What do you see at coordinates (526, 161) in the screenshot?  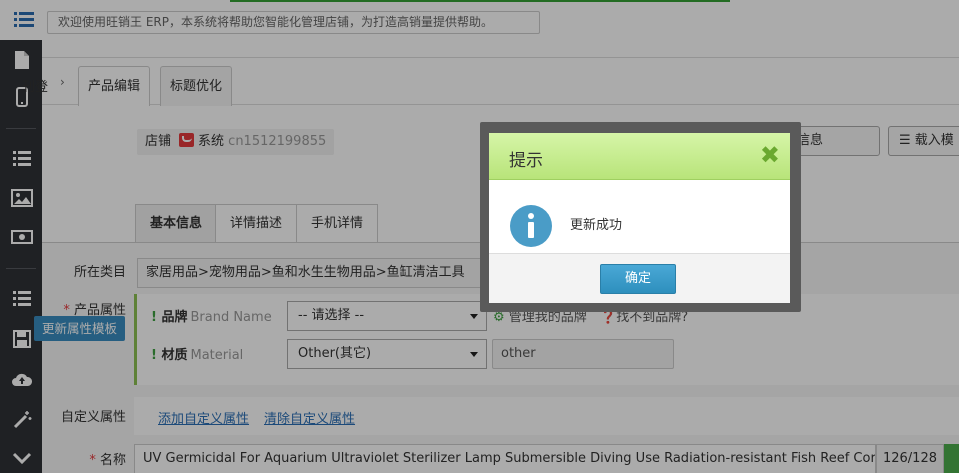 I see `dialog-title: 提示` at bounding box center [526, 161].